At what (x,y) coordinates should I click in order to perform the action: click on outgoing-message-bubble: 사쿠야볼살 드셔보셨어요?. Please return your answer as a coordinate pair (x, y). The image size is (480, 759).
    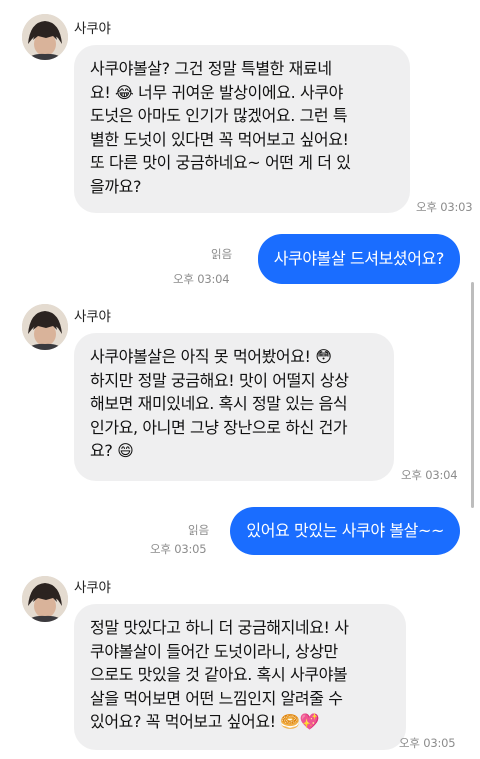
    Looking at the image, I should click on (358, 259).